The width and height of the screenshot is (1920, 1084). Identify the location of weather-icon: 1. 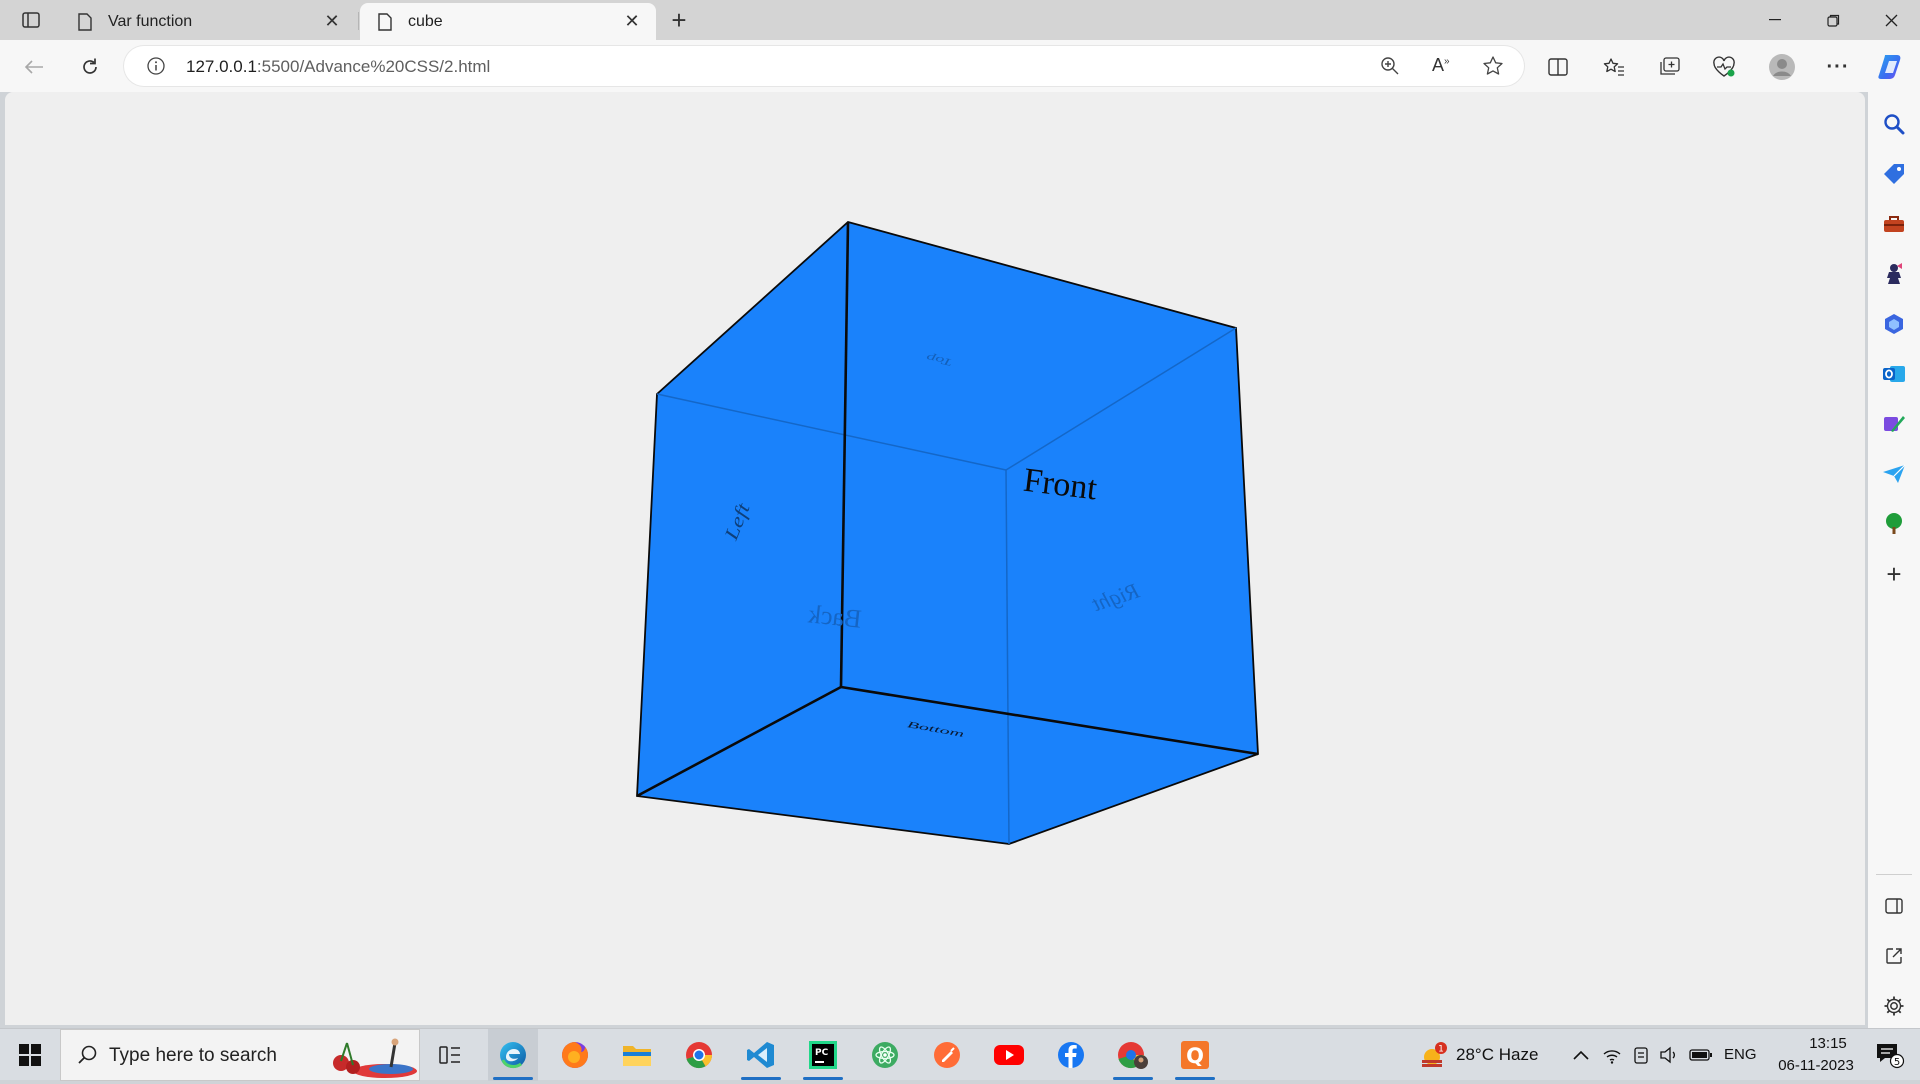
(1434, 1055).